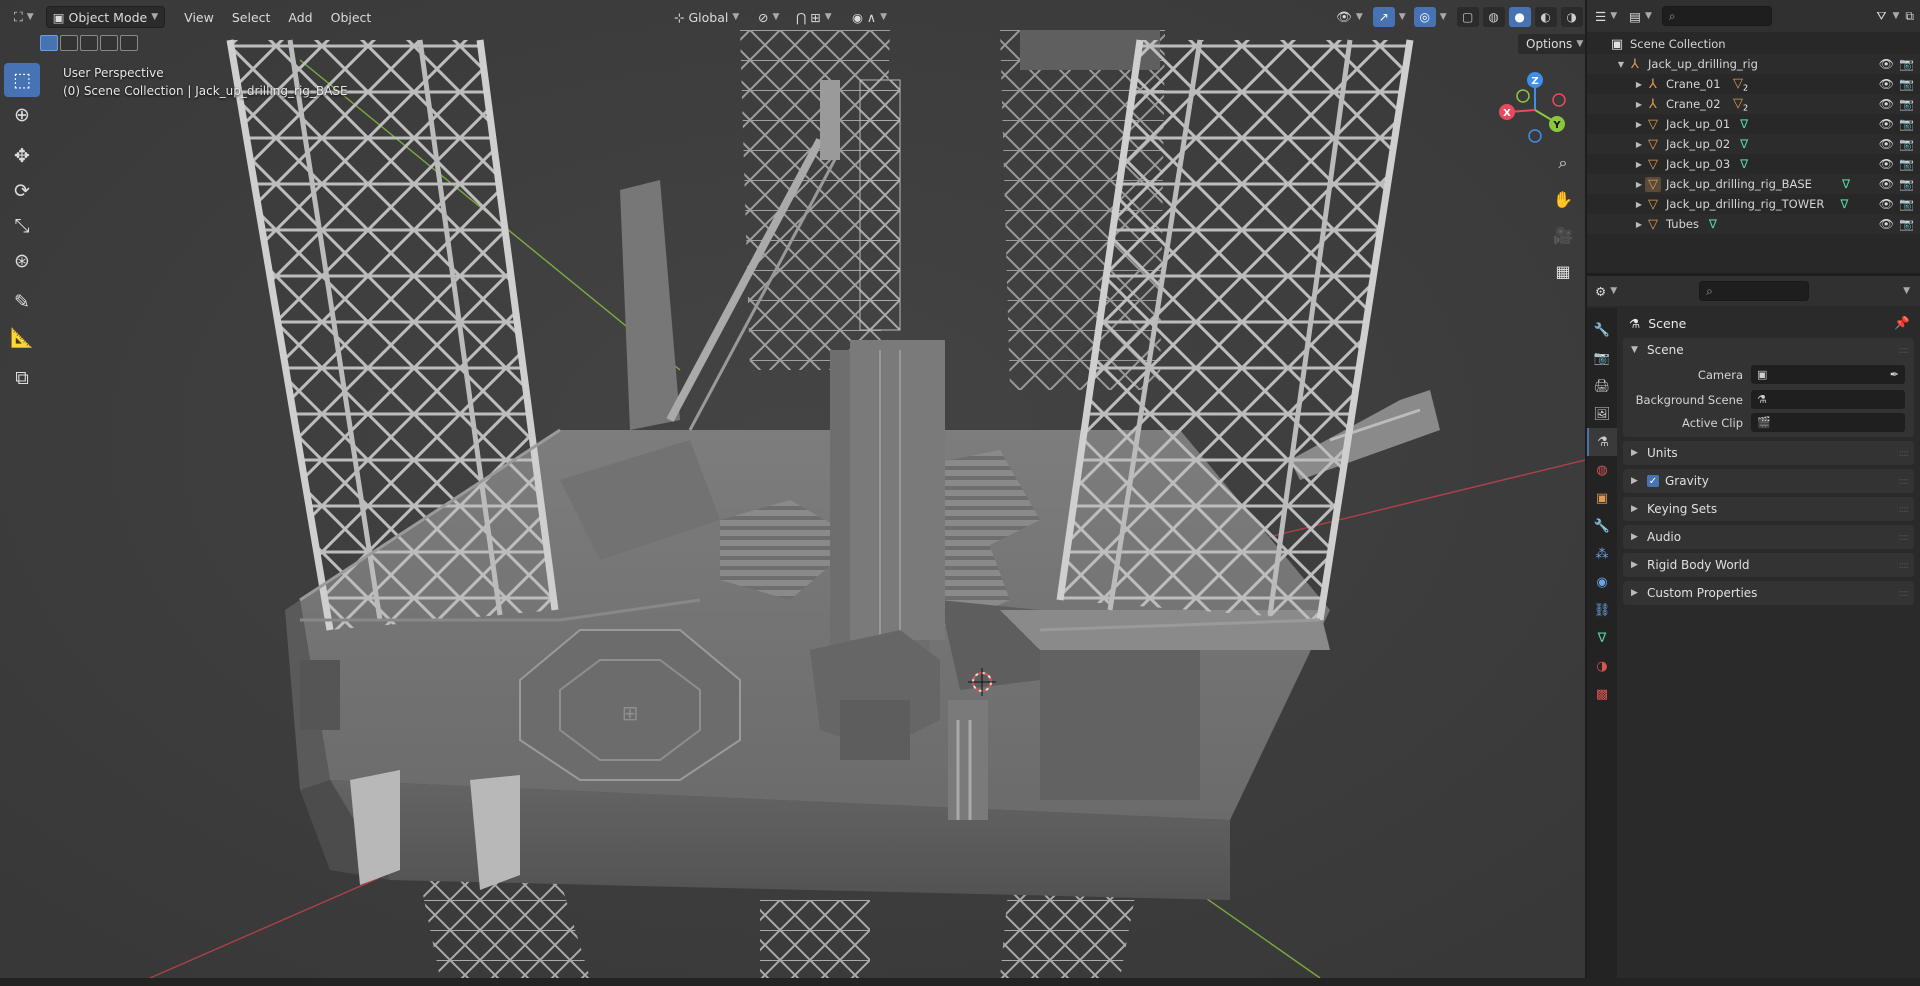 This screenshot has width=1920, height=986. Describe the element at coordinates (24, 17) in the screenshot. I see `editor-type-button: ⛶ ▼` at that location.